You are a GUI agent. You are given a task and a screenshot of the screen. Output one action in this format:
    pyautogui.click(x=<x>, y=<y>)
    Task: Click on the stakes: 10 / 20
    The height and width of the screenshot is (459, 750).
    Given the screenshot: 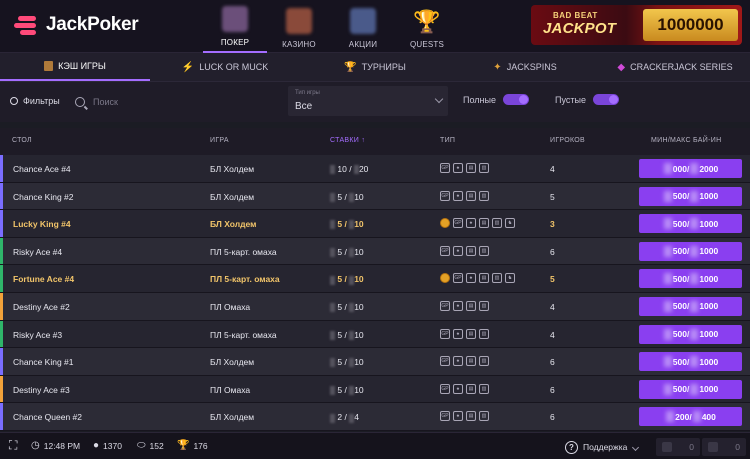 What is the action you would take?
    pyautogui.click(x=349, y=169)
    